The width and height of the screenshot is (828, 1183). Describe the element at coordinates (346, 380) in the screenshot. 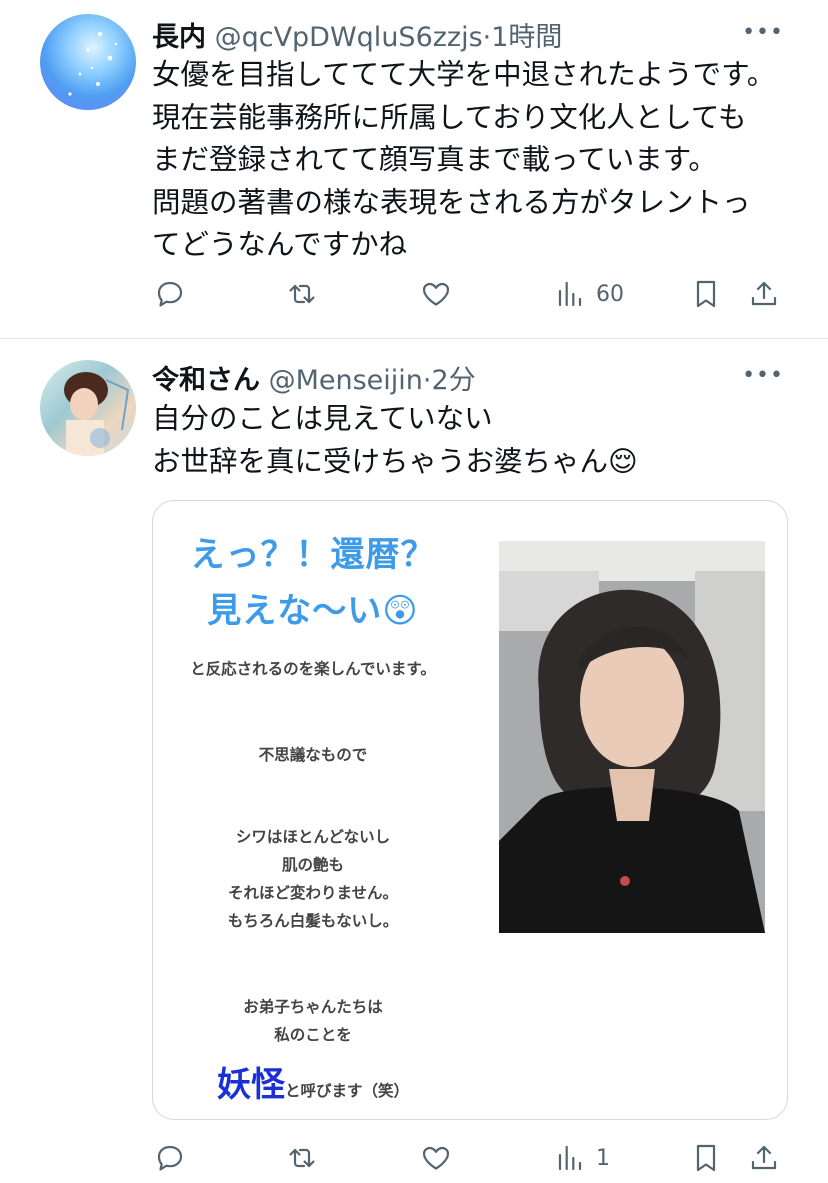

I see `handle: @Menseijin` at that location.